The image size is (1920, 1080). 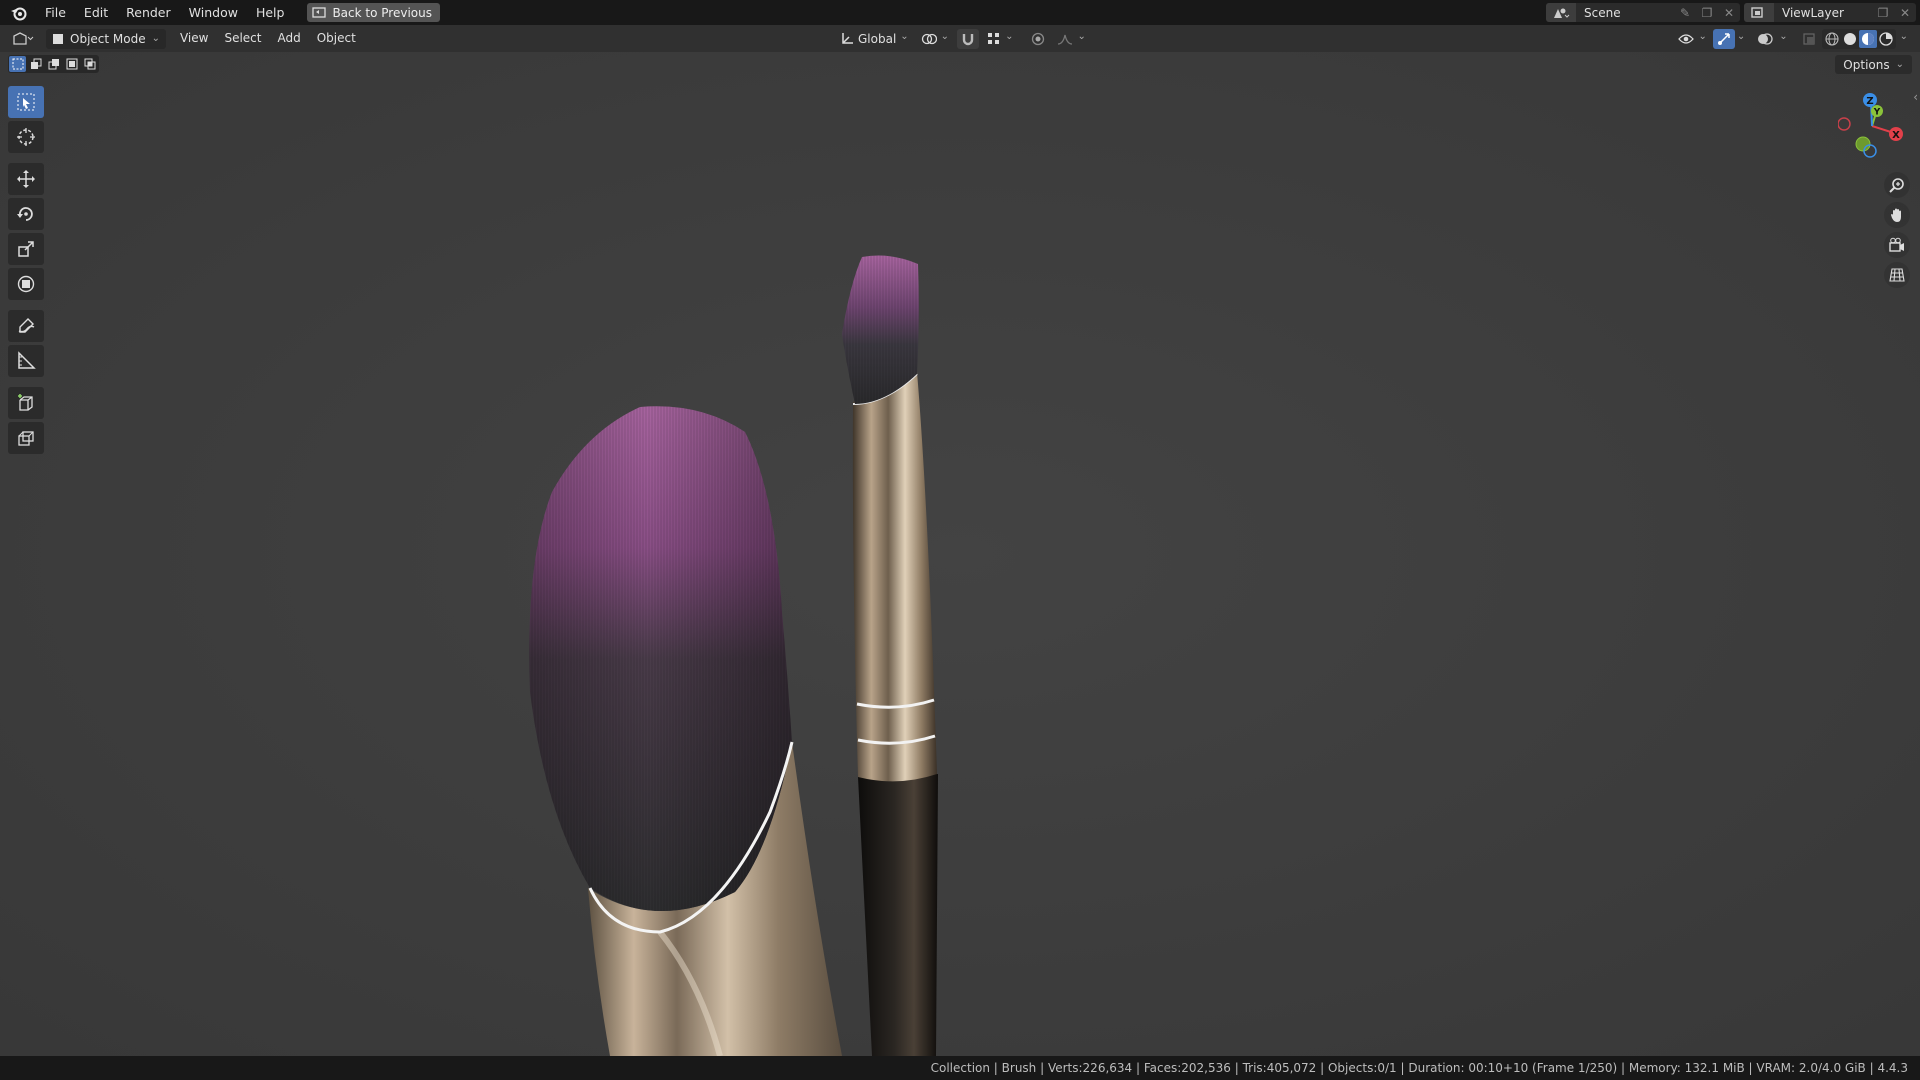 I want to click on grid-perspective-icon, so click(x=1897, y=275).